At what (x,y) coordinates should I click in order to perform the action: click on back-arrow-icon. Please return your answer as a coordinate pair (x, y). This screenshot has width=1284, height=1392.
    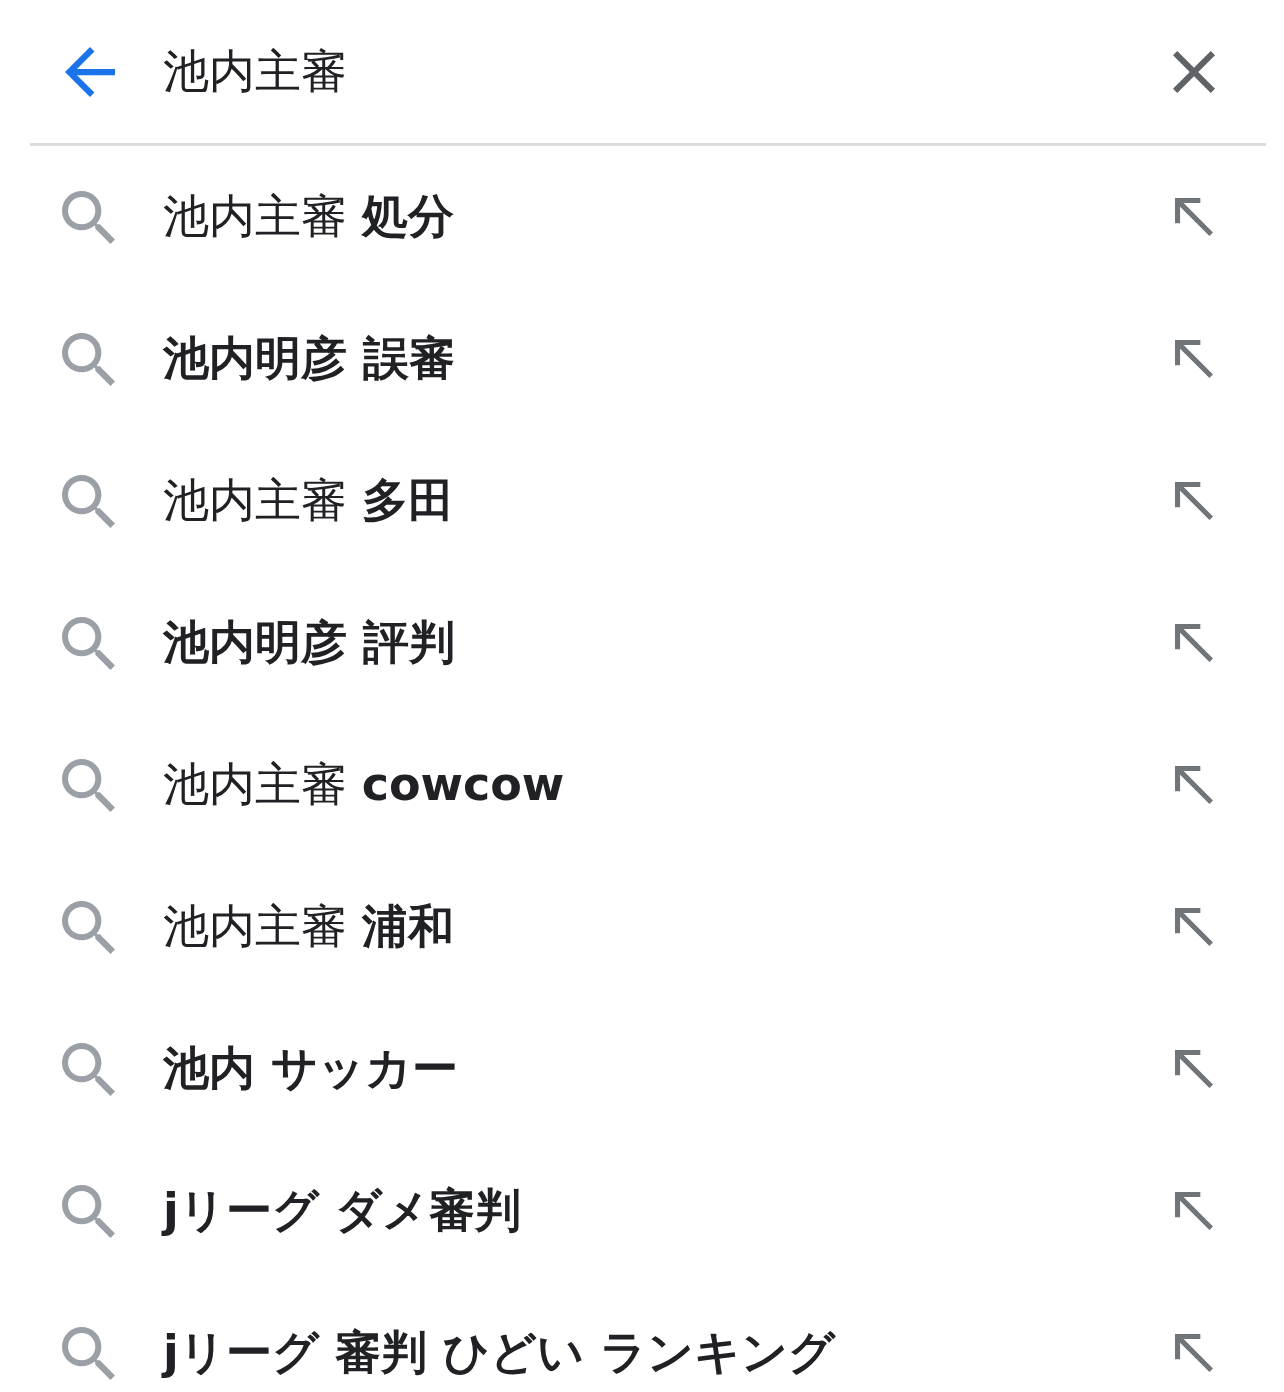
    Looking at the image, I should click on (90, 71).